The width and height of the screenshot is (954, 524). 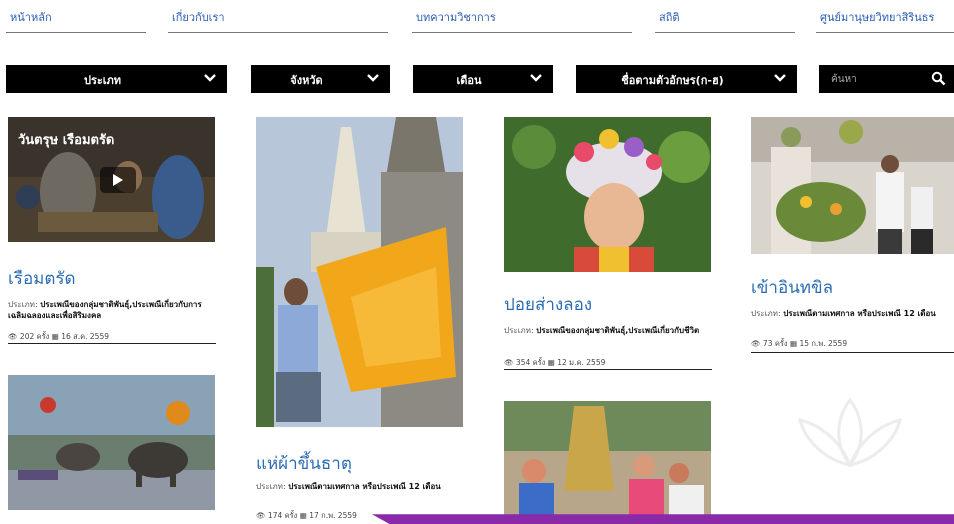 What do you see at coordinates (66, 140) in the screenshot?
I see `video-title: วันตรุษ เรือมตรัด` at bounding box center [66, 140].